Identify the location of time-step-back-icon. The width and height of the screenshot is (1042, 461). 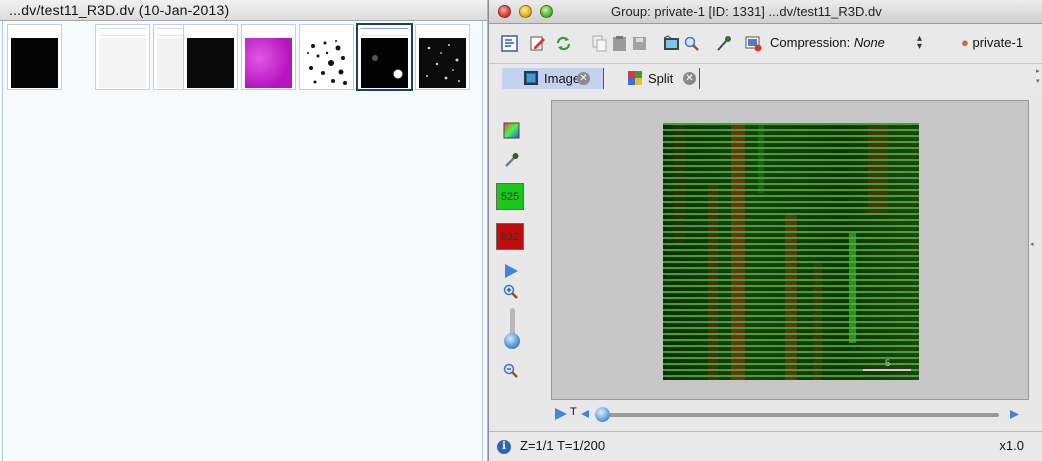
(585, 414).